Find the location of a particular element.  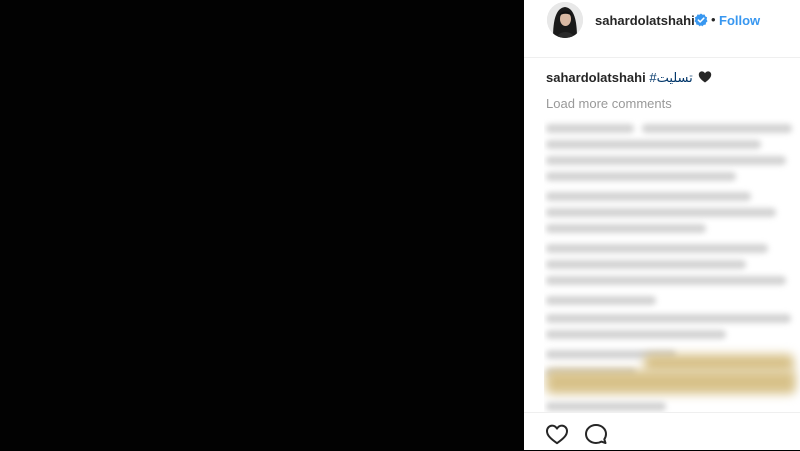

caption-username: sahardolatshahi is located at coordinates (596, 77).